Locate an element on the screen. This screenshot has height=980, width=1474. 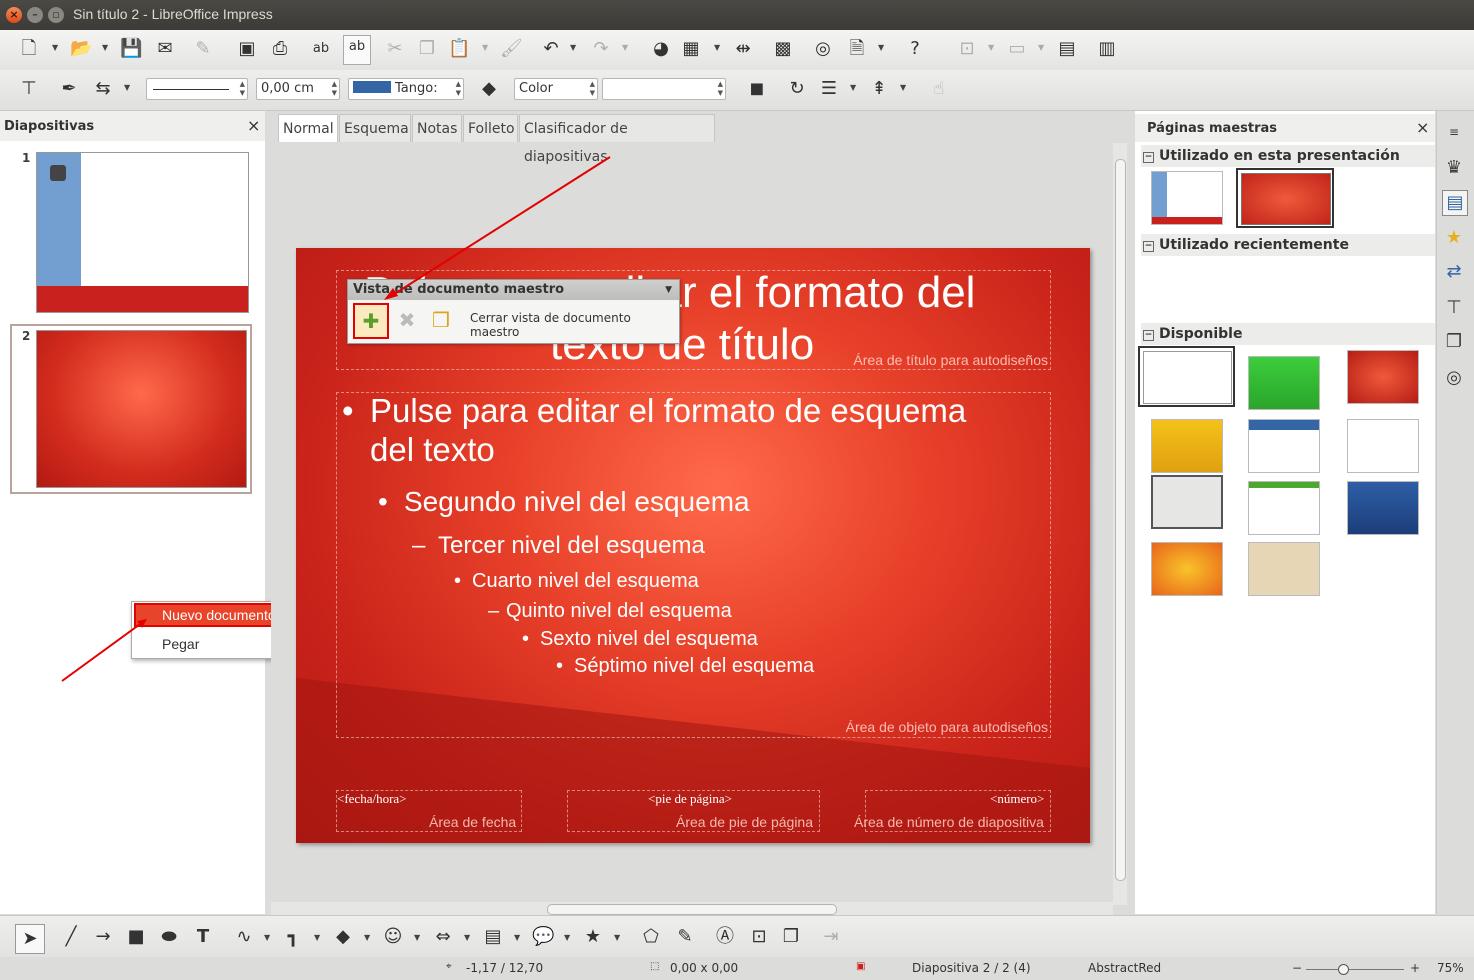
line-style-select: ▲ ▼ is located at coordinates (197, 89).